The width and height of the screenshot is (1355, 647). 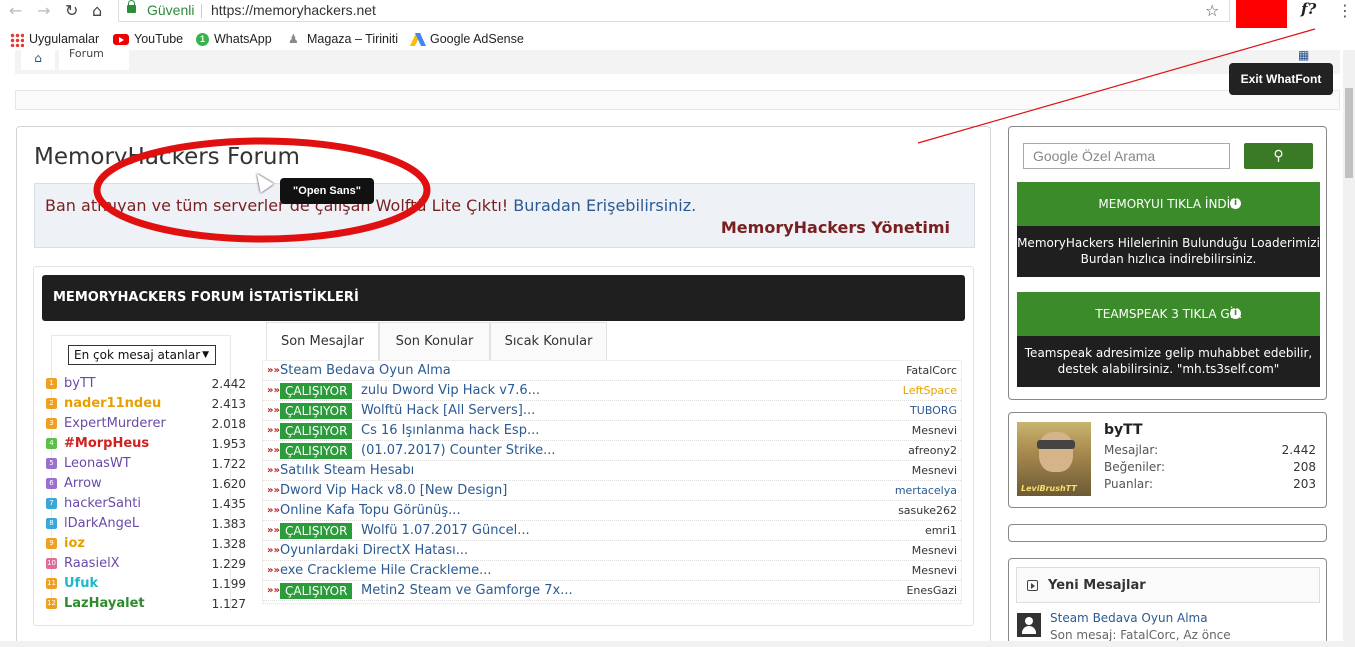 I want to click on home-breadcrumb-icon: ⌂, so click(x=38, y=60).